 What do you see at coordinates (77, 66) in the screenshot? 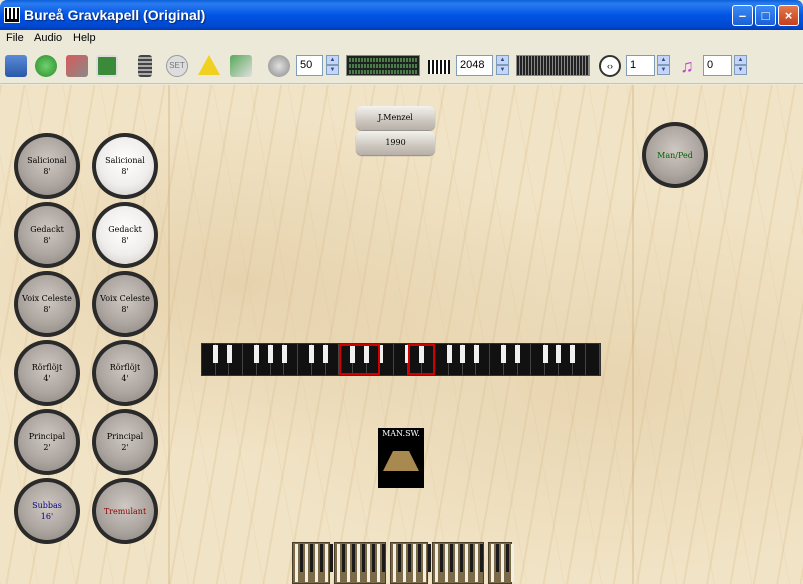
I see `audio-settings-icon` at bounding box center [77, 66].